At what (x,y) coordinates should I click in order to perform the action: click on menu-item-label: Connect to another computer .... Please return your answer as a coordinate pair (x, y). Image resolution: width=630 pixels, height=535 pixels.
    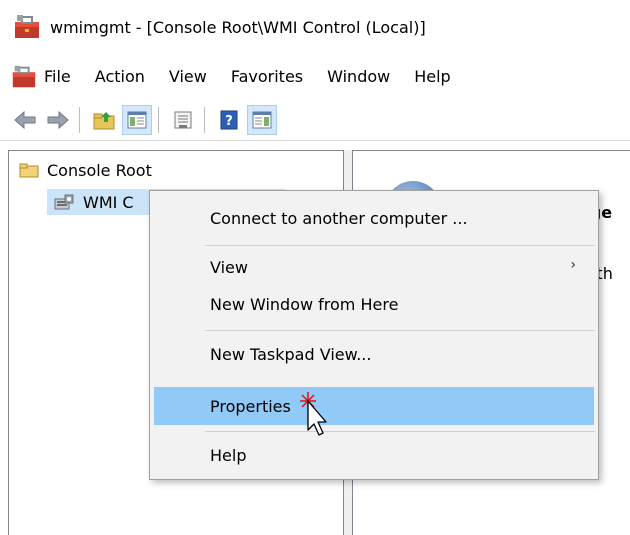
    Looking at the image, I should click on (339, 218).